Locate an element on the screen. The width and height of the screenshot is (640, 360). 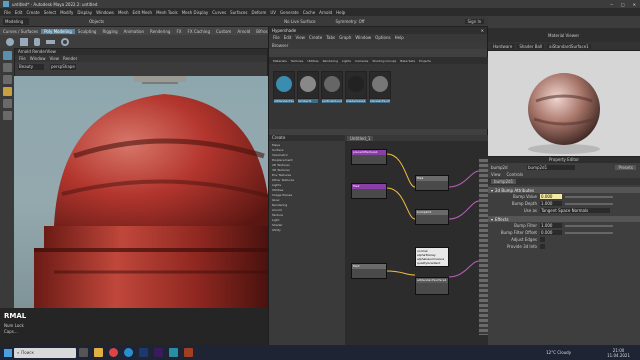
hypershade-menu-item: Window is located at coordinates (363, 37).